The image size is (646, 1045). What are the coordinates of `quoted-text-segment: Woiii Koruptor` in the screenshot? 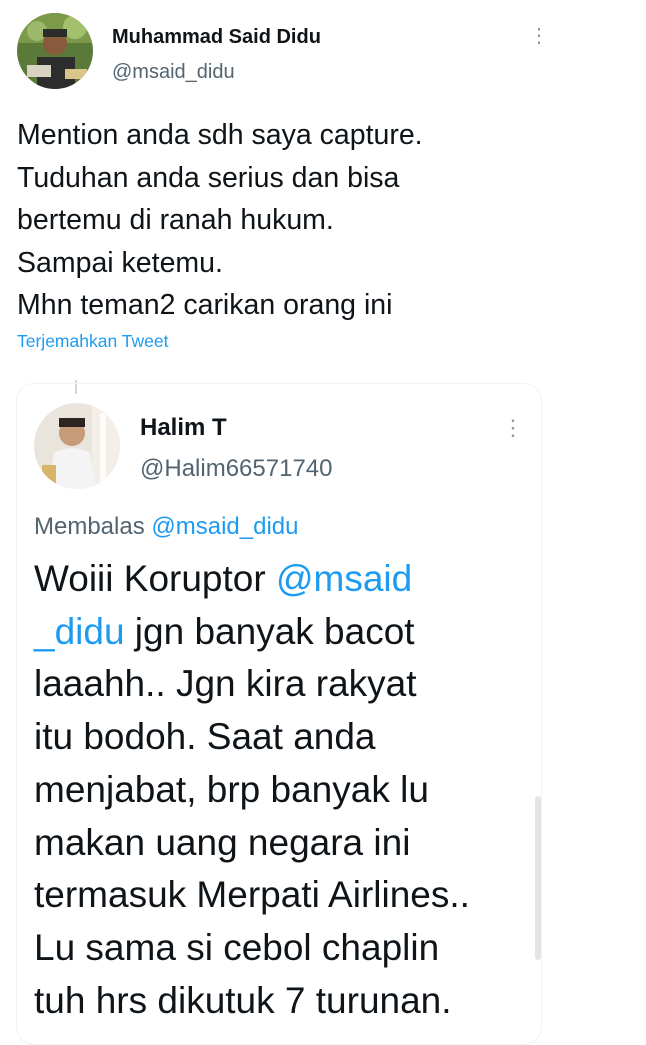 It's located at (155, 578).